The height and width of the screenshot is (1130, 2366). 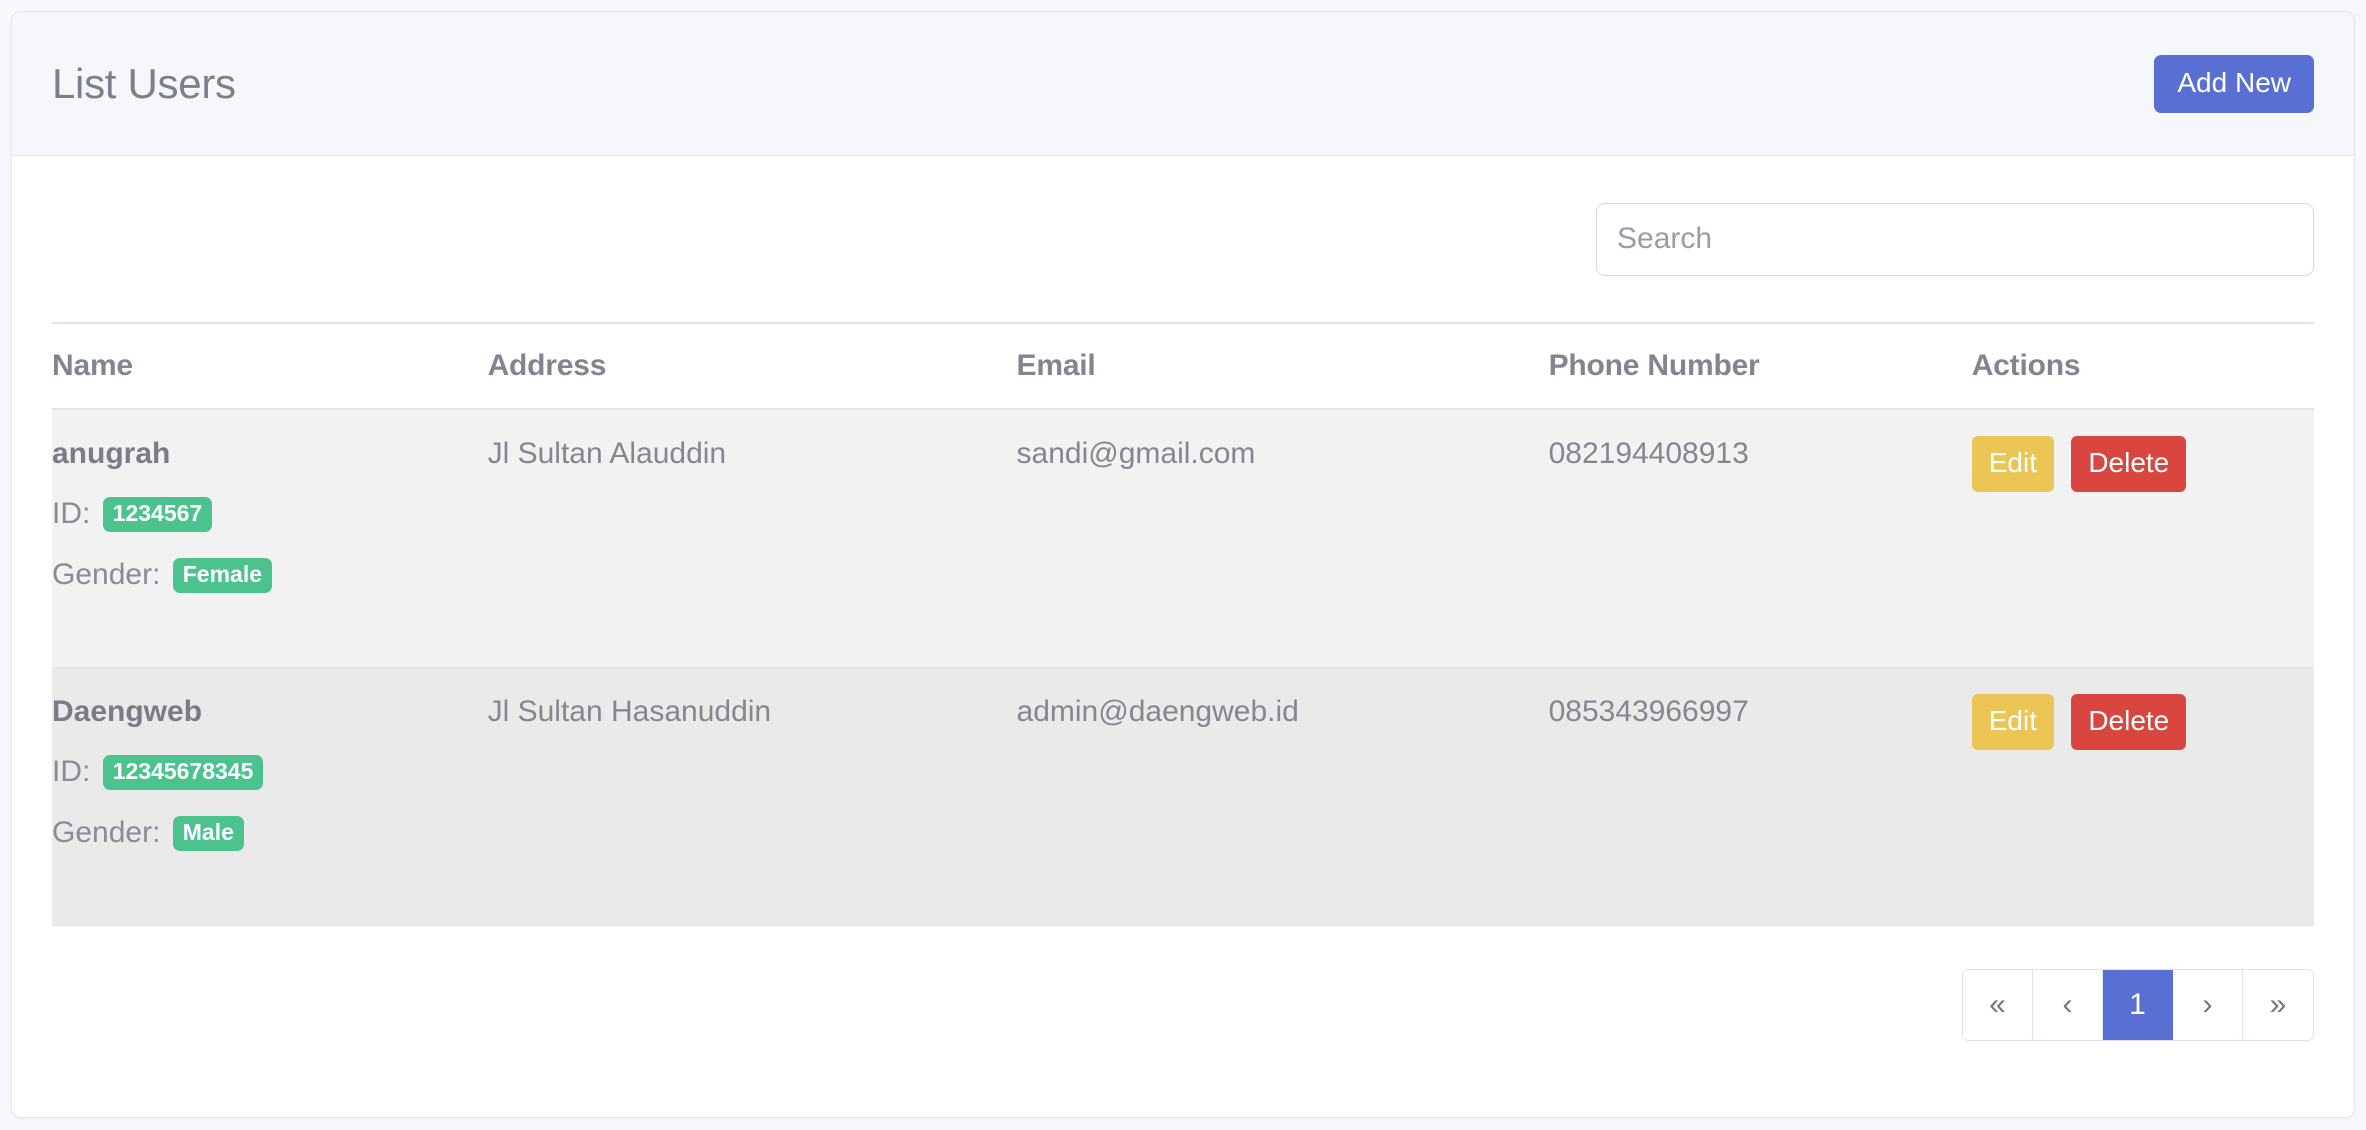 What do you see at coordinates (752, 366) in the screenshot?
I see `column-header-address: Address` at bounding box center [752, 366].